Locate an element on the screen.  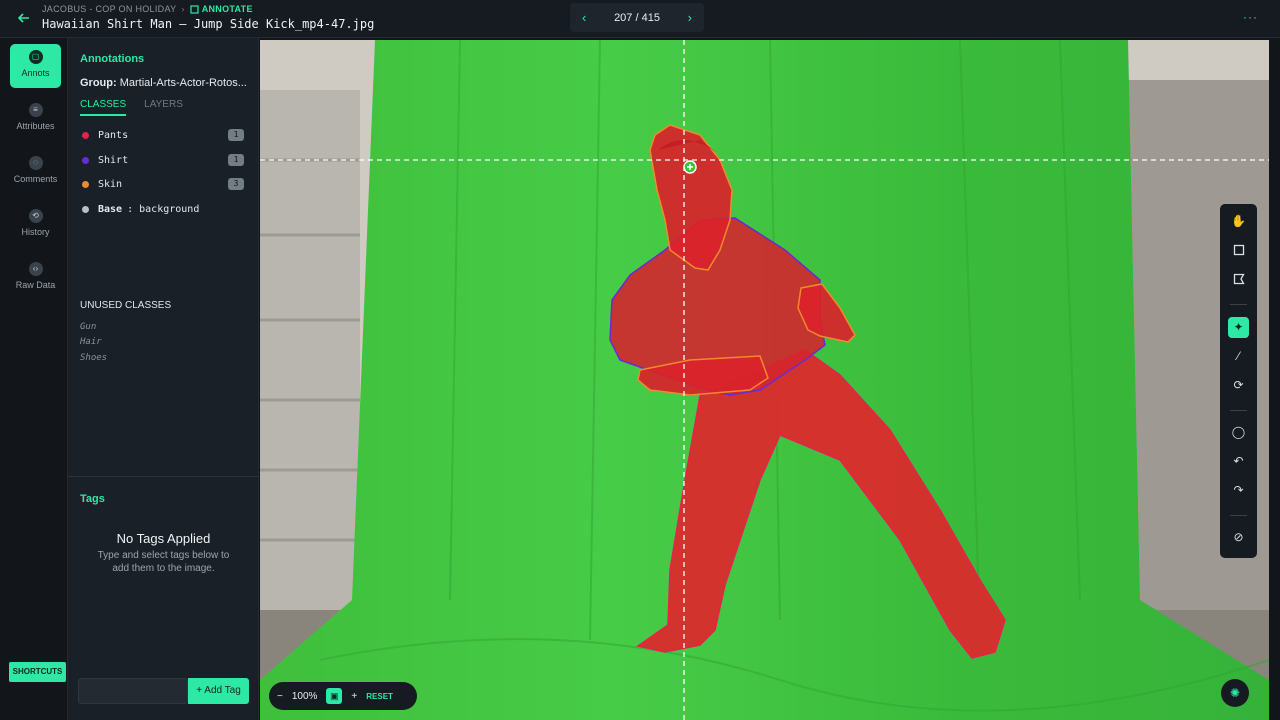
no-tags-title: No Tags Applied is located at coordinates (163, 538).